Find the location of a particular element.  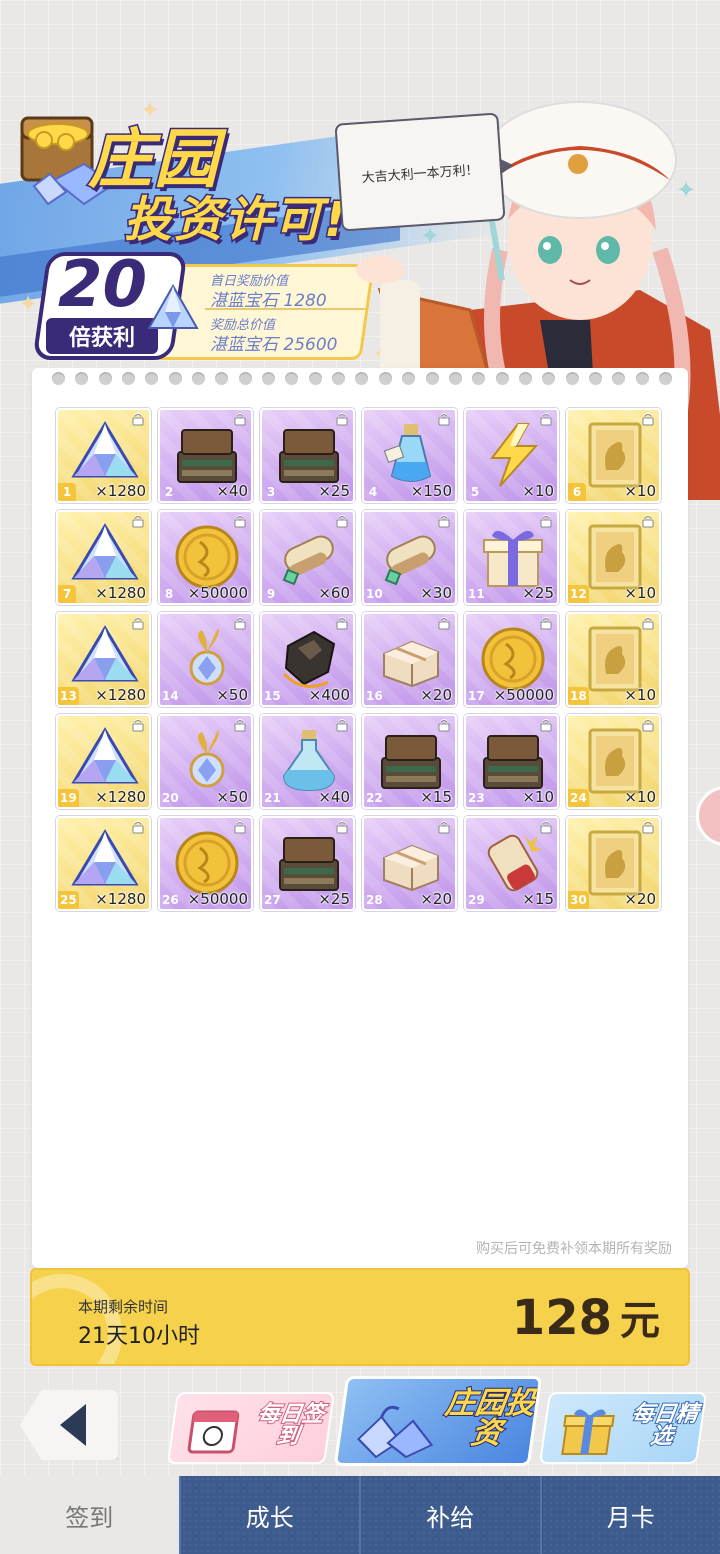

reward-cell: 16 ×20 is located at coordinates (409, 659).